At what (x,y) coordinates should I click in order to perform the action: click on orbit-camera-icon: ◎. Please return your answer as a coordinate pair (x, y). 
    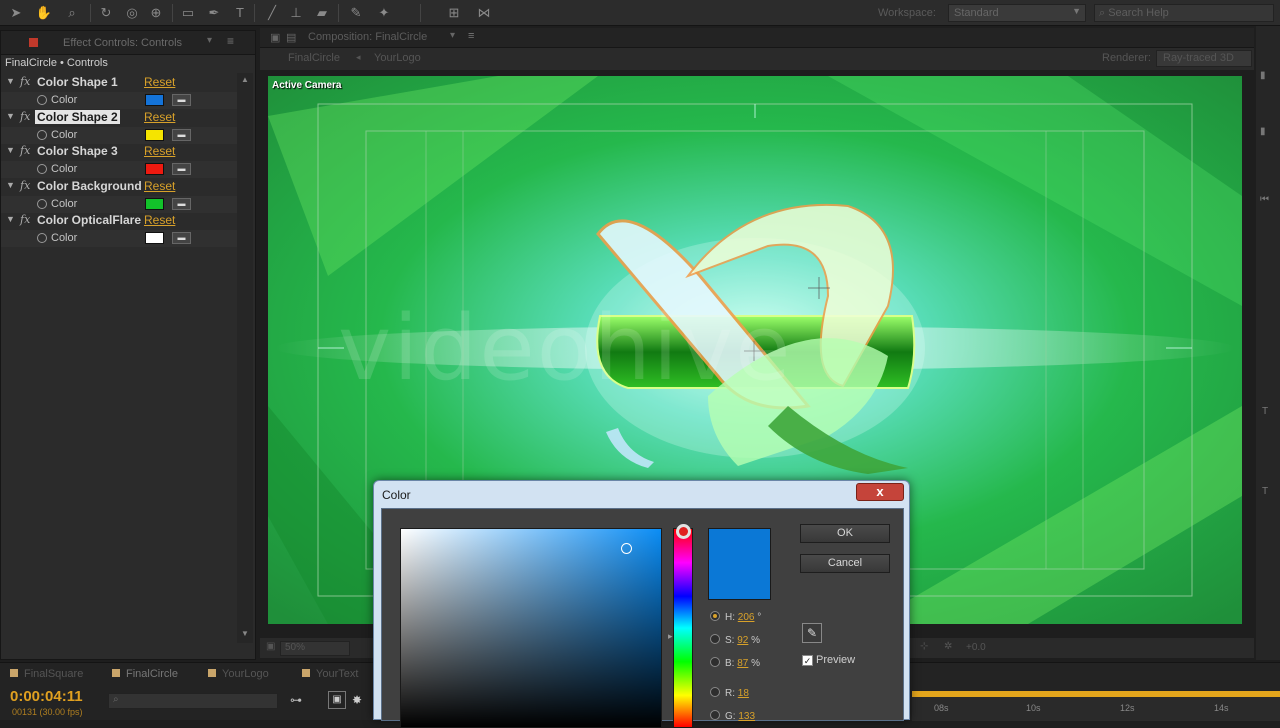
    Looking at the image, I should click on (132, 13).